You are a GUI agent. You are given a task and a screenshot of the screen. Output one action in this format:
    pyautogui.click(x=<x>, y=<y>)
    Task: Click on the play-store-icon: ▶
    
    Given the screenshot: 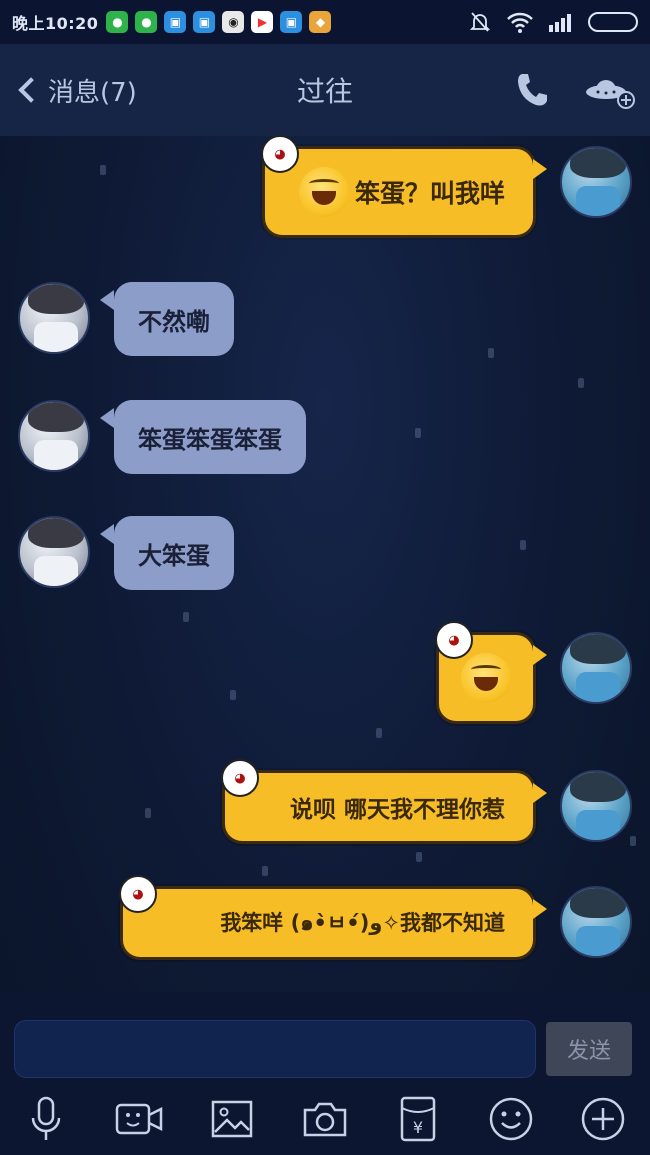 What is the action you would take?
    pyautogui.click(x=262, y=22)
    